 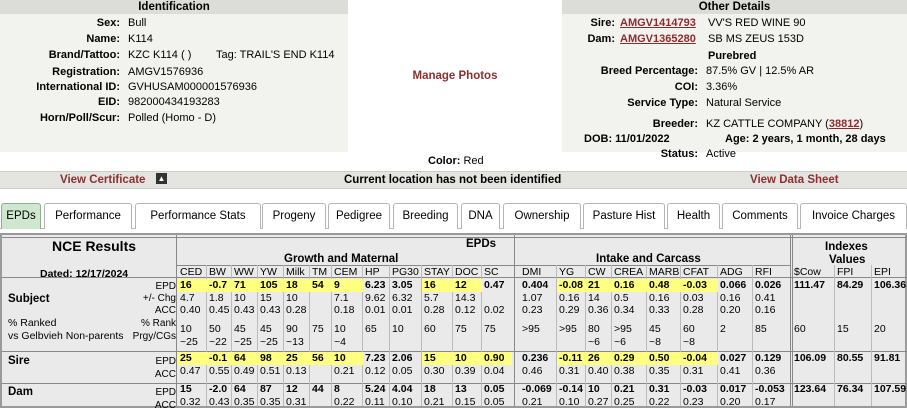 I want to click on subject-epd-cell: 111.47, so click(x=809, y=285).